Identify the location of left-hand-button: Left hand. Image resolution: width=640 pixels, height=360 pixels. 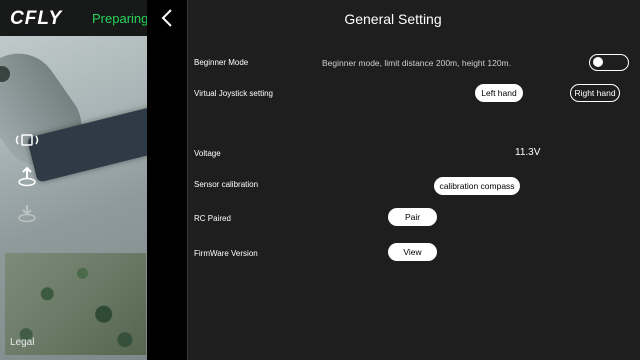
(499, 93).